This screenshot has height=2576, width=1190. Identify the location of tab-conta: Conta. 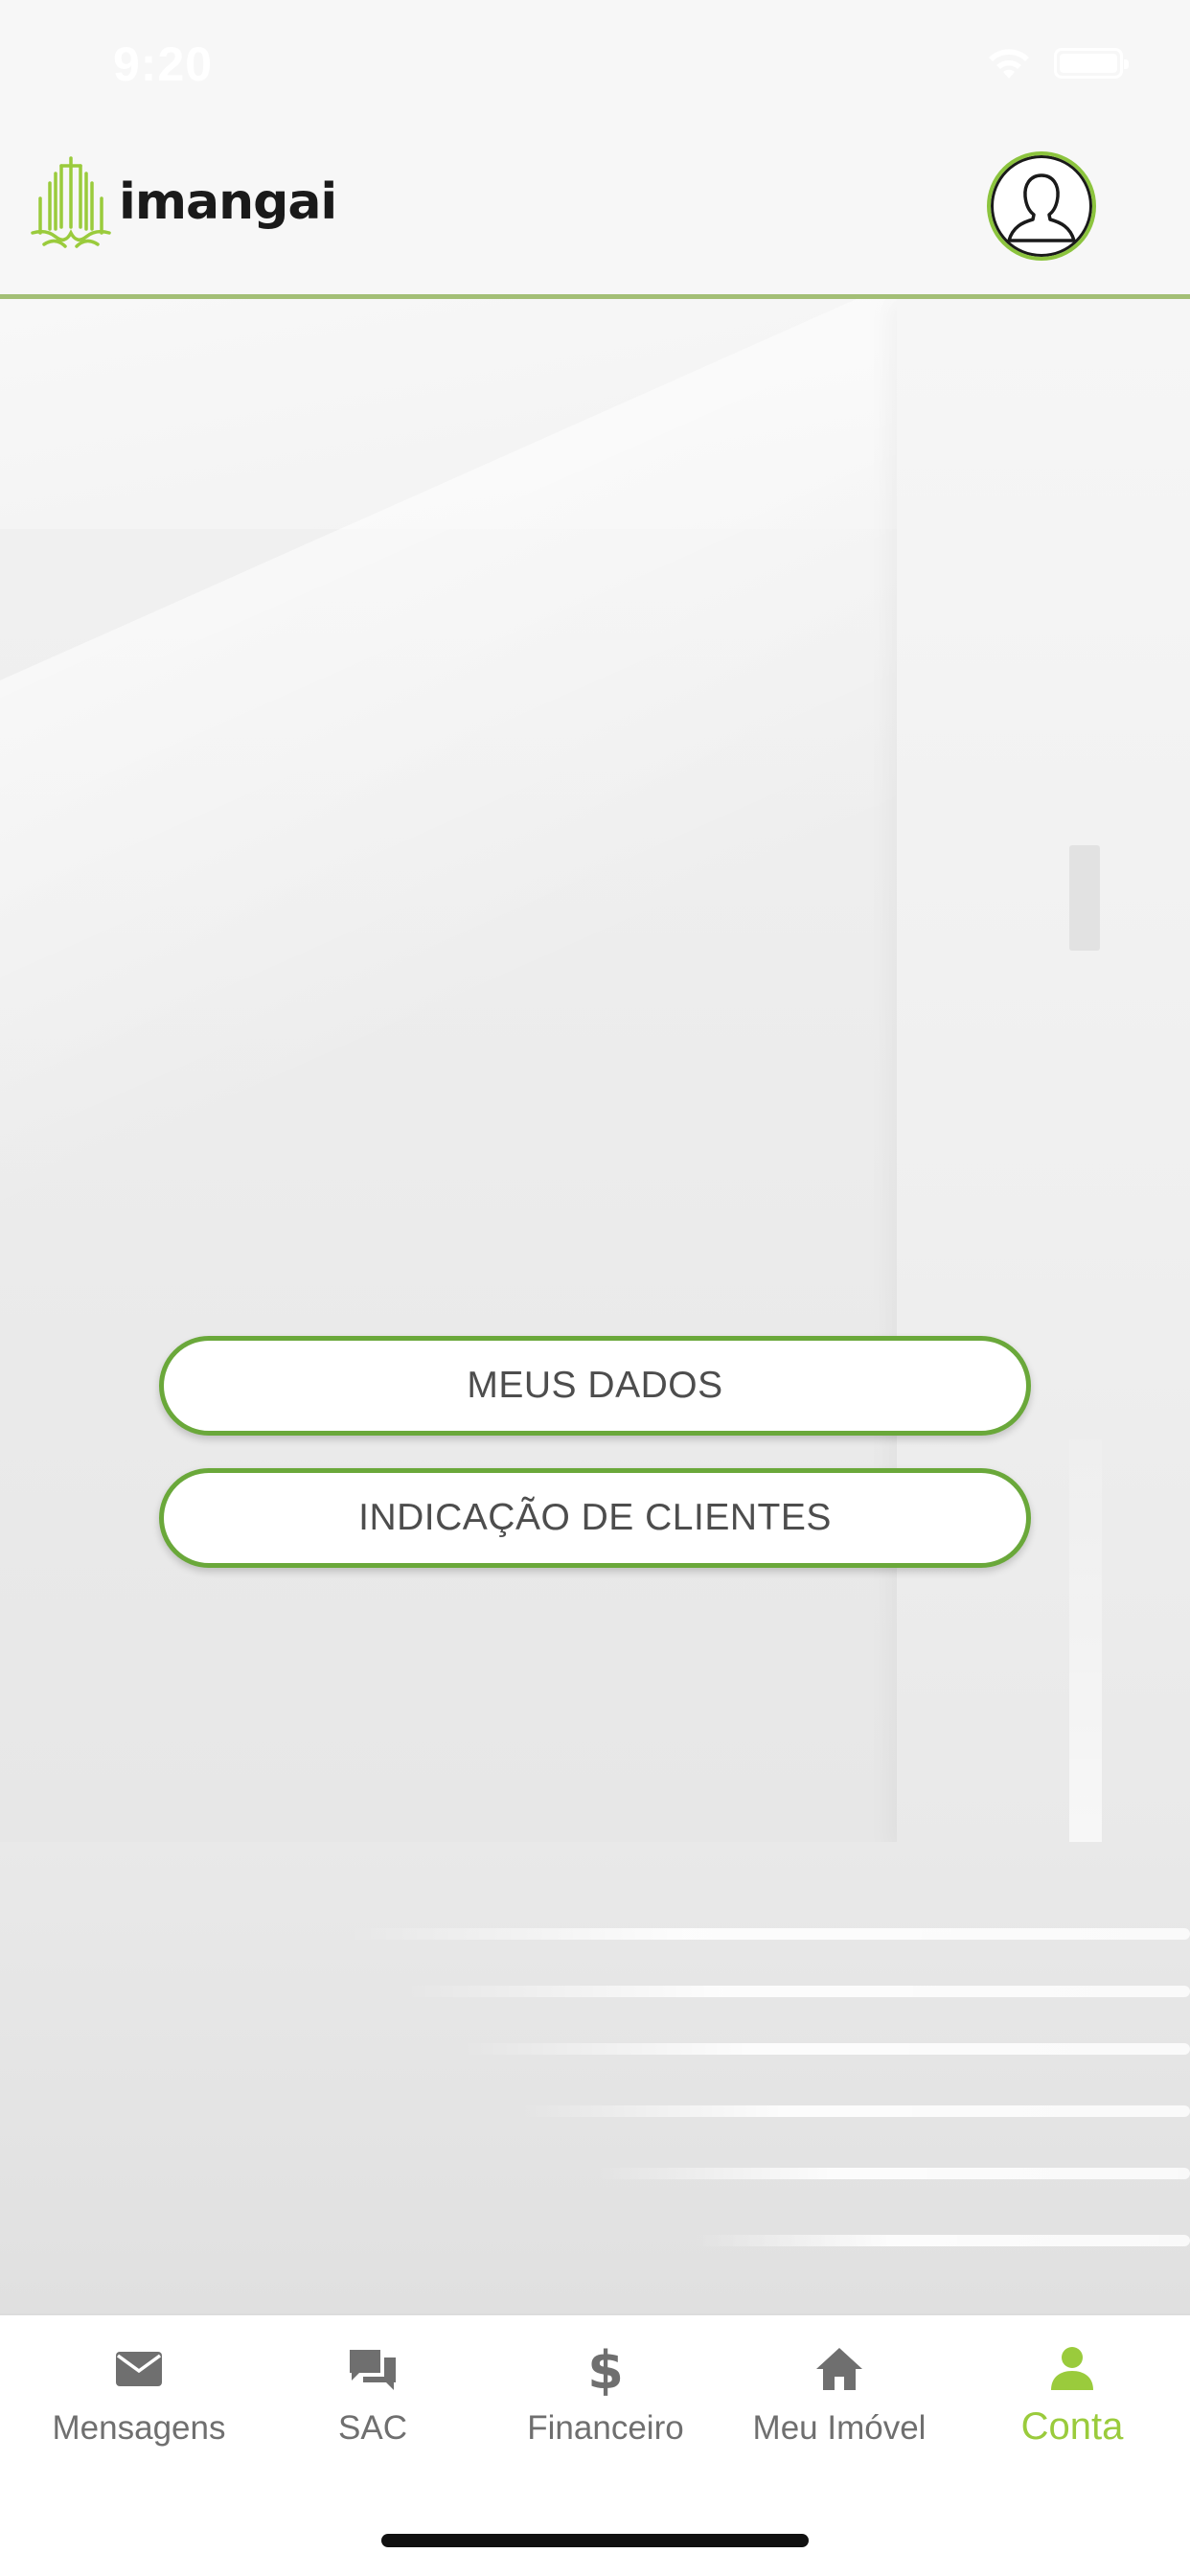
(1072, 2406).